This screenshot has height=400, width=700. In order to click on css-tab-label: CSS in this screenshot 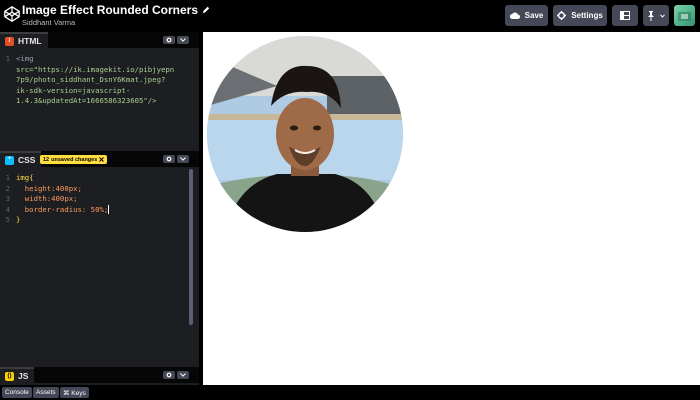, I will do `click(27, 160)`.